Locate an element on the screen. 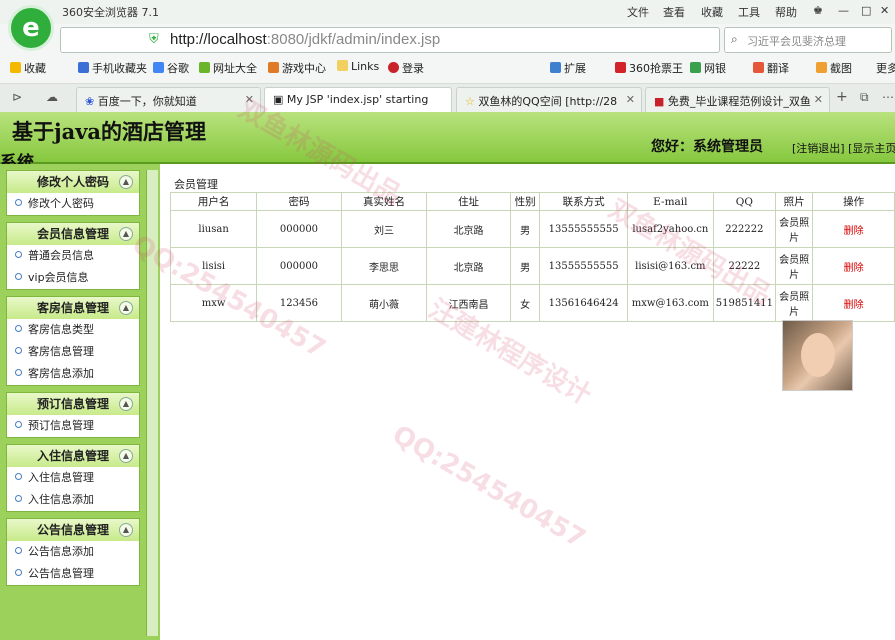 This screenshot has height=640, width=895. menu-file: 文件 is located at coordinates (638, 12).